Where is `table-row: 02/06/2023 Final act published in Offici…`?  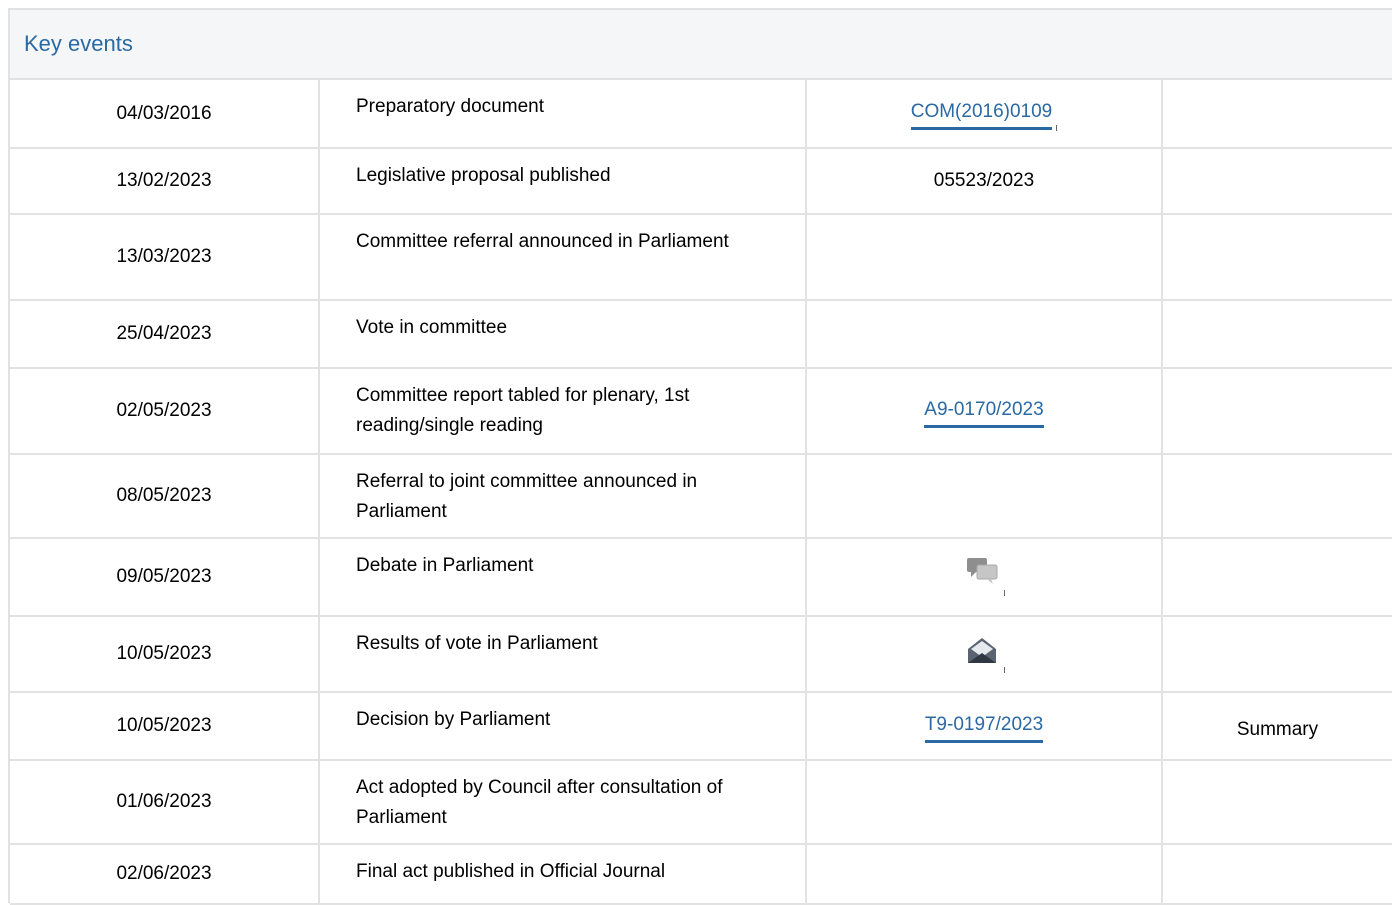 table-row: 02/06/2023 Final act published in Offici… is located at coordinates (701, 874).